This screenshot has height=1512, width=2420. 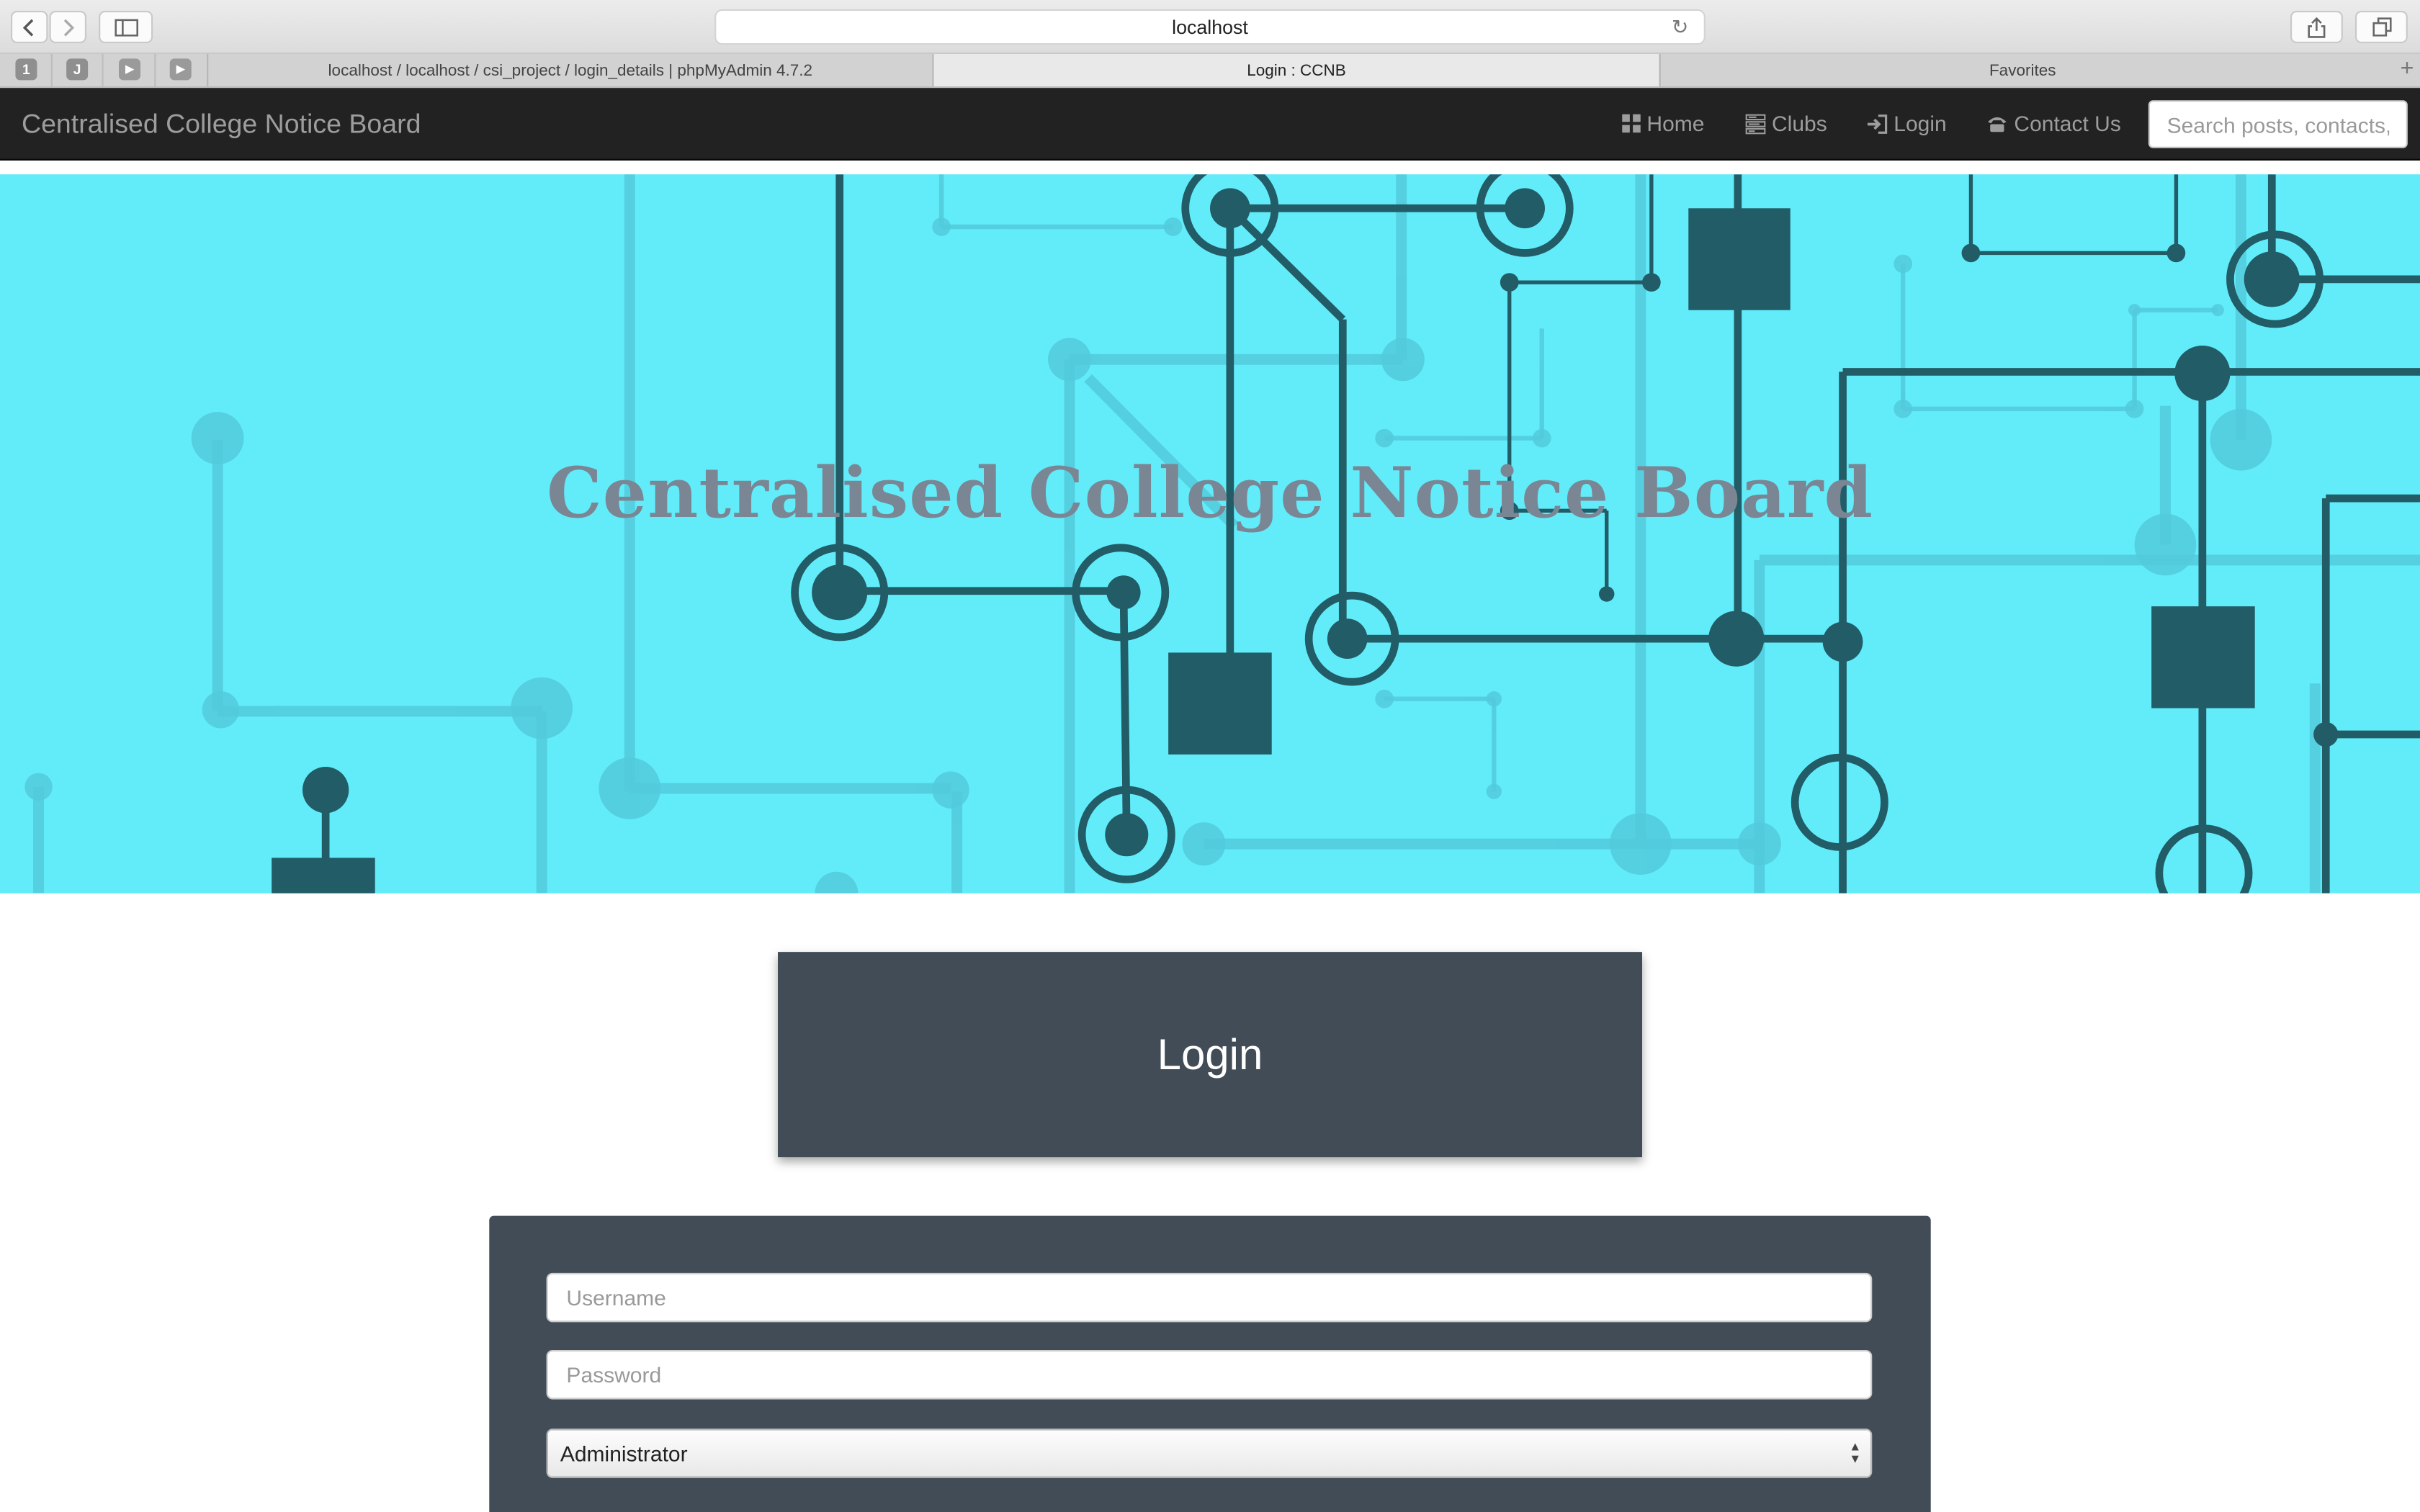 I want to click on share-button, so click(x=2316, y=27).